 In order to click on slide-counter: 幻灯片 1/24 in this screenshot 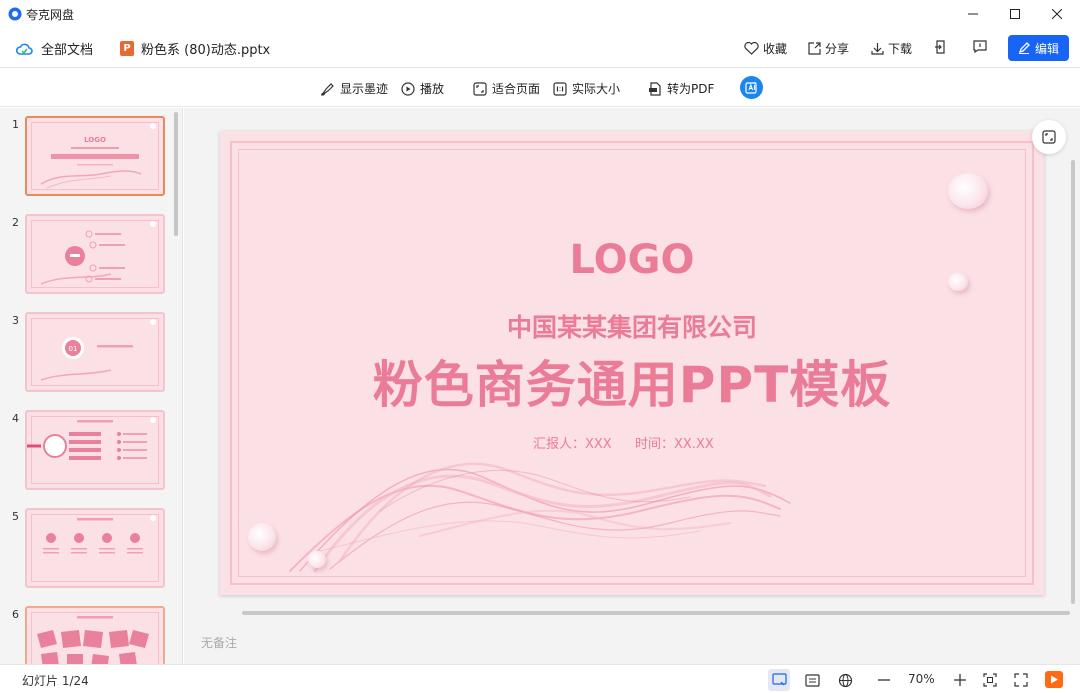, I will do `click(55, 681)`.